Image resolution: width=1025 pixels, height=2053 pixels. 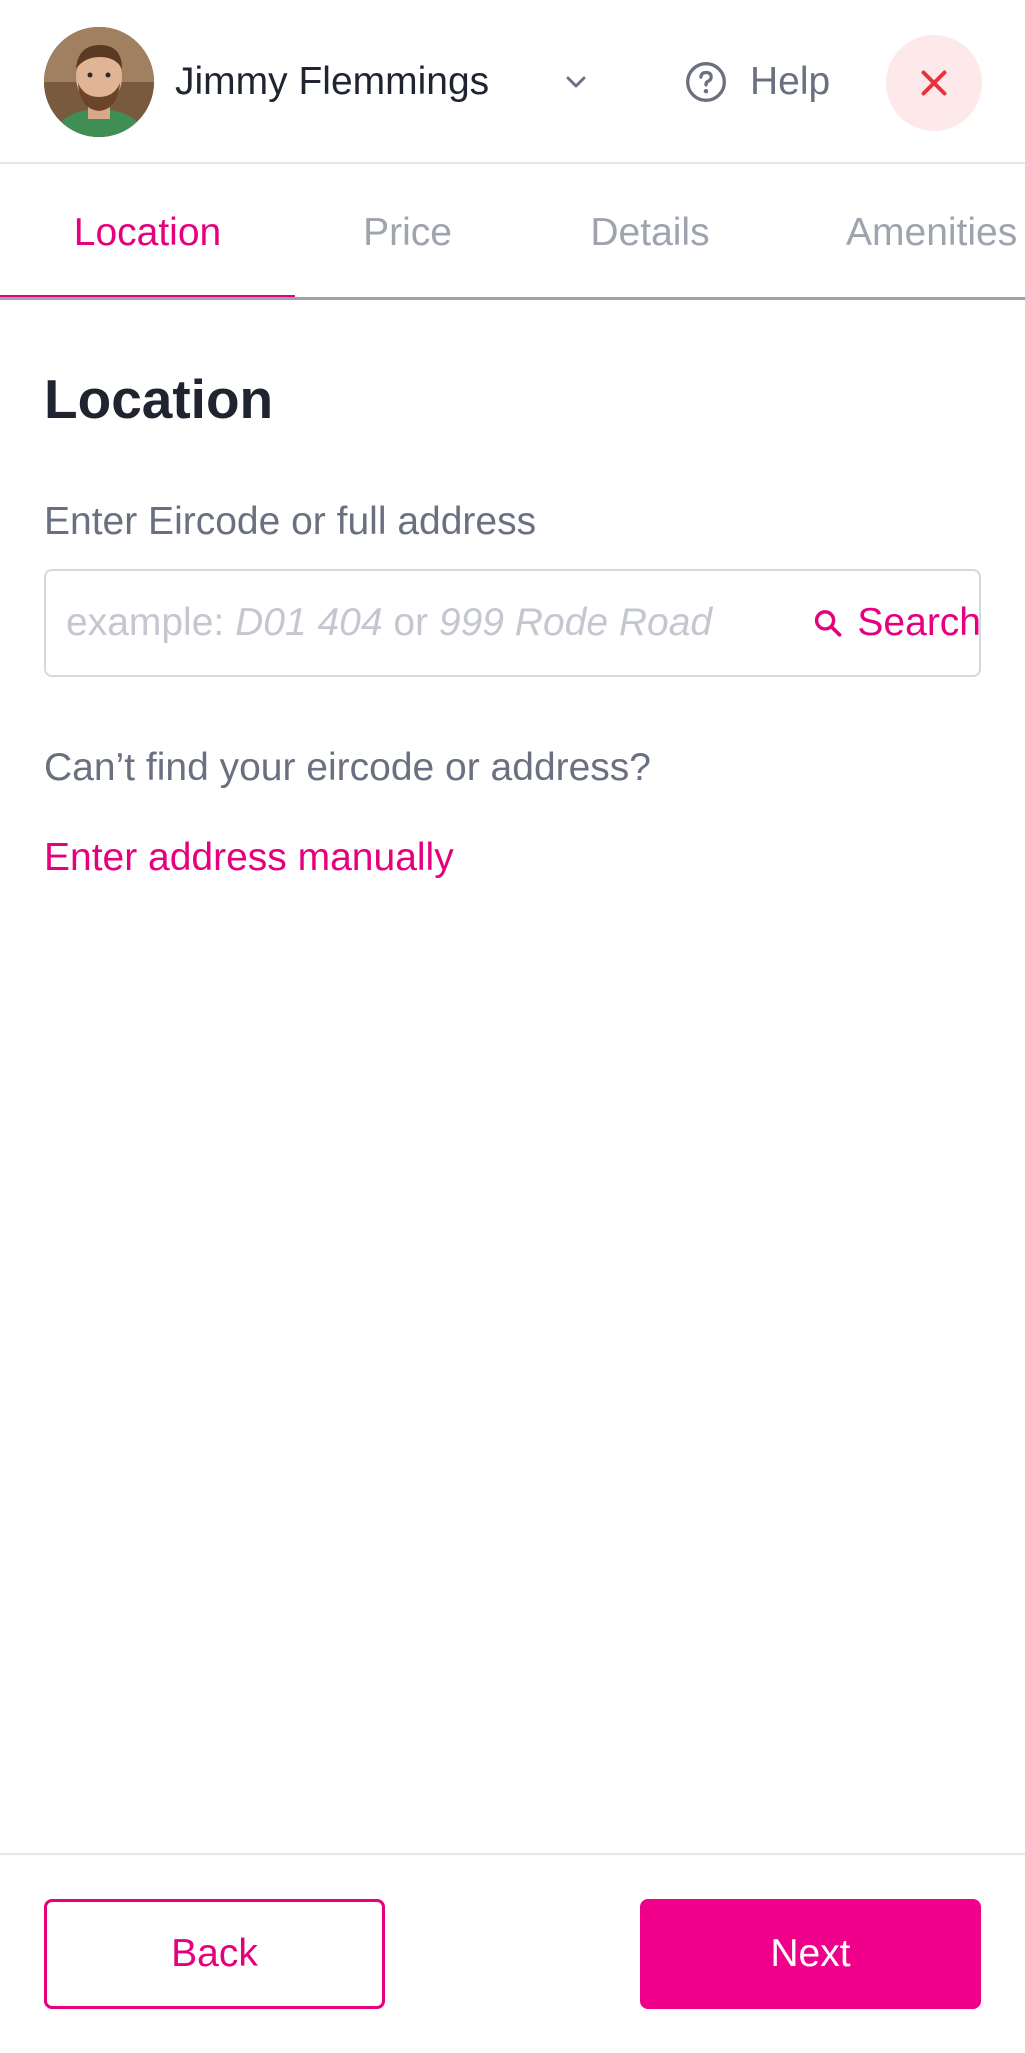 I want to click on help-label: Help, so click(x=790, y=81).